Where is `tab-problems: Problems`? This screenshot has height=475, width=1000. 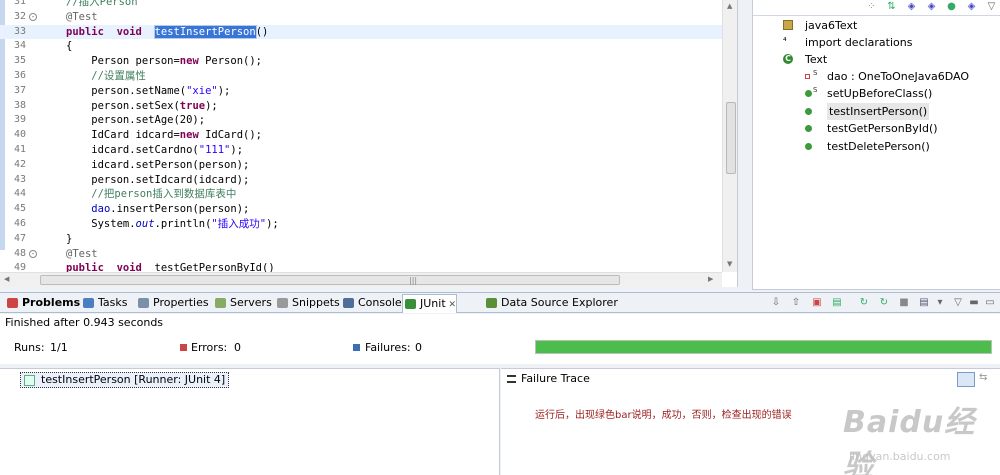
tab-problems: Problems is located at coordinates (42, 303).